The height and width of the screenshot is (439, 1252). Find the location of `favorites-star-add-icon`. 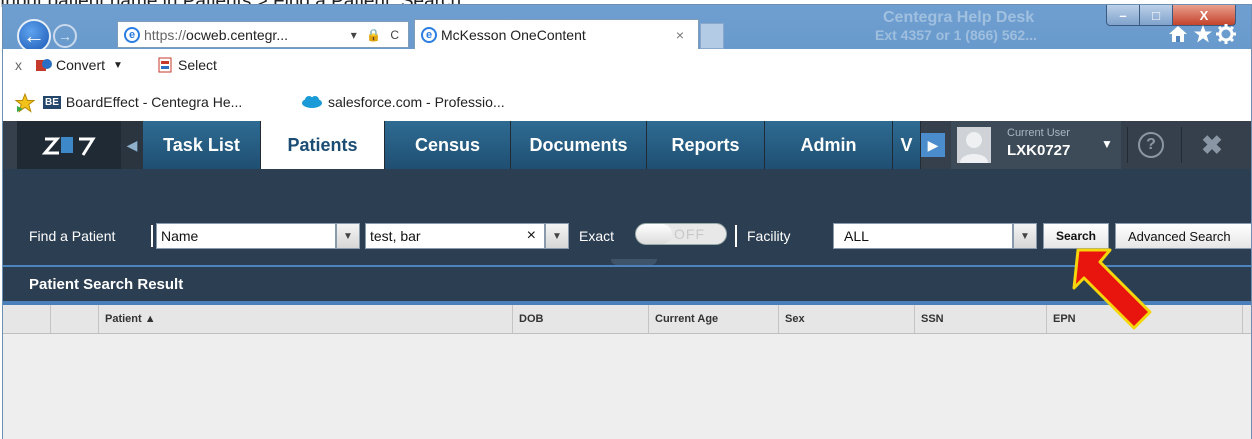

favorites-star-add-icon is located at coordinates (25, 103).